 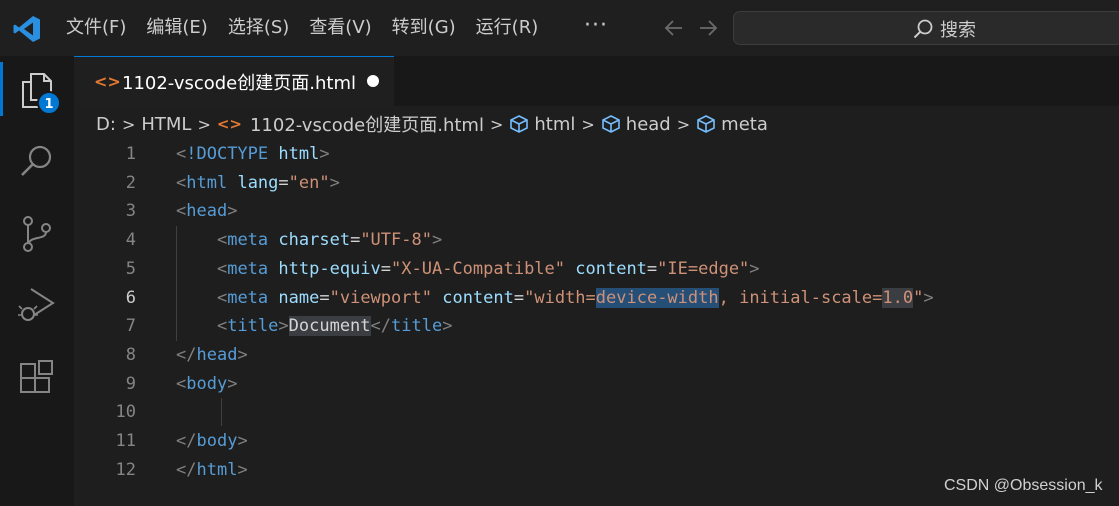 What do you see at coordinates (253, 154) in the screenshot?
I see `code-text: <!DOCTYPE html>` at bounding box center [253, 154].